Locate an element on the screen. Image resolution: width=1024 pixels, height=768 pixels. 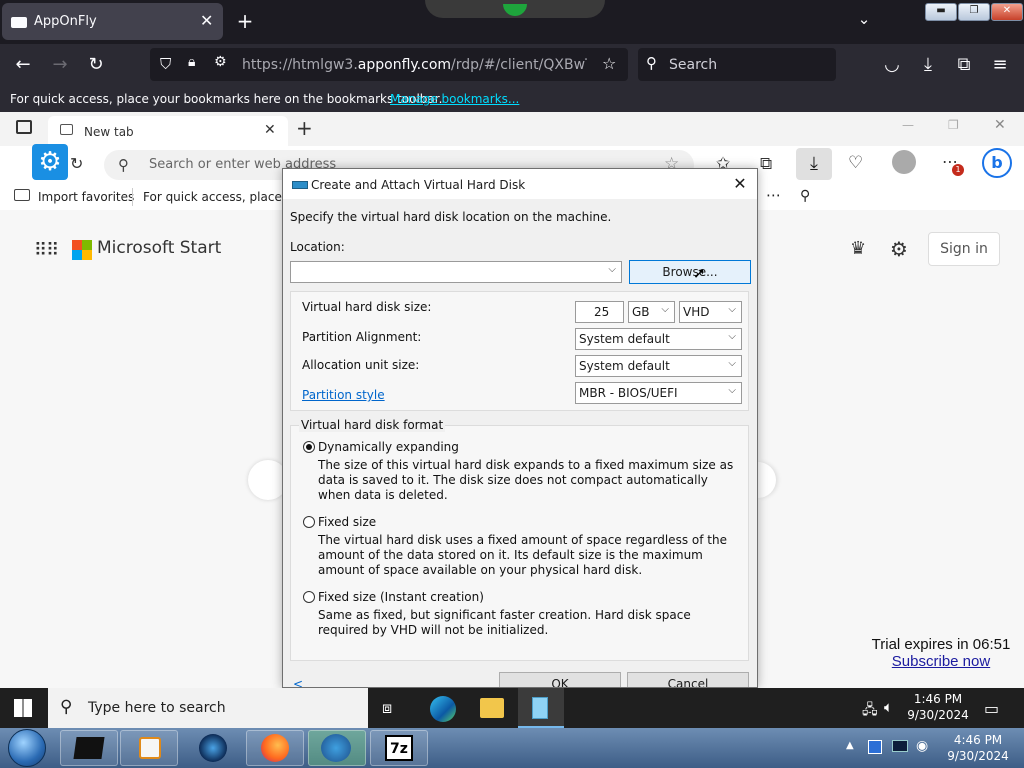
disk-management-icon is located at coordinates (540, 708).